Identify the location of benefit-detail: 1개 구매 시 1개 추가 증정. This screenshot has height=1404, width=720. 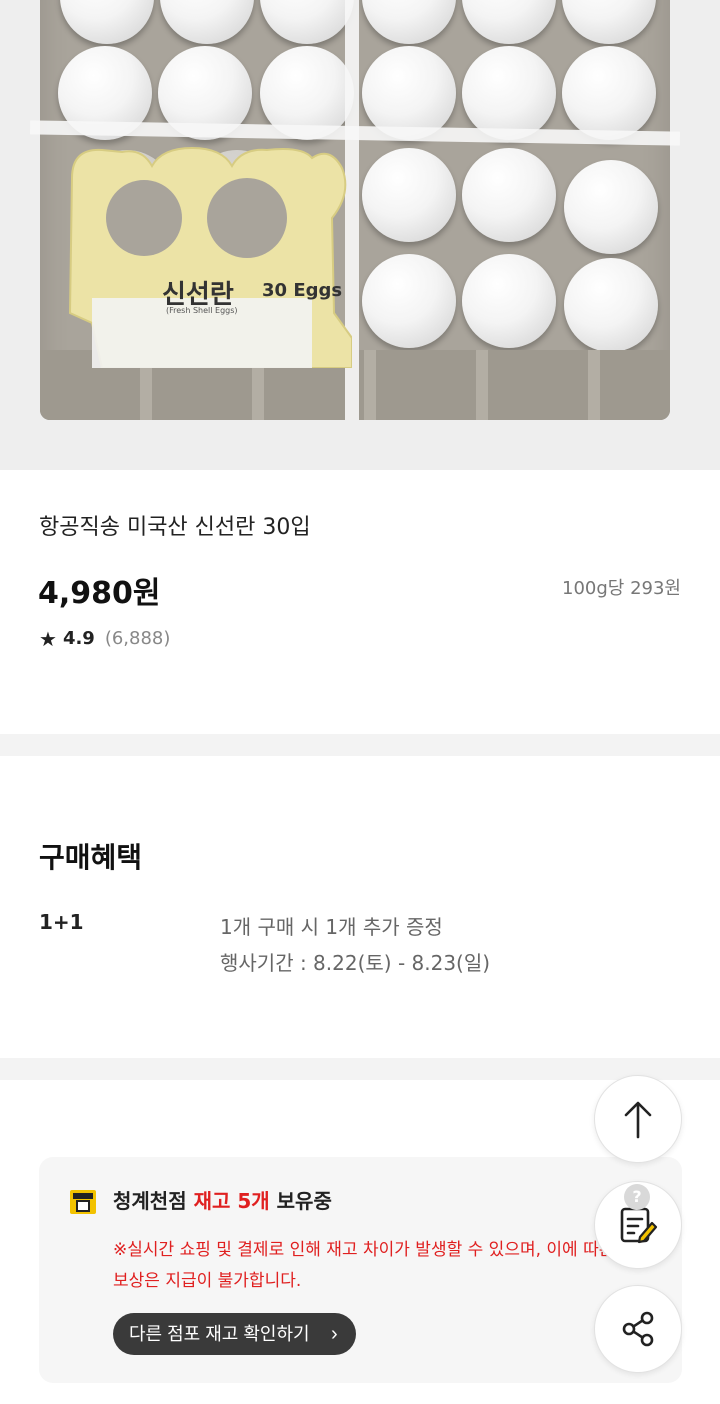
(331, 927).